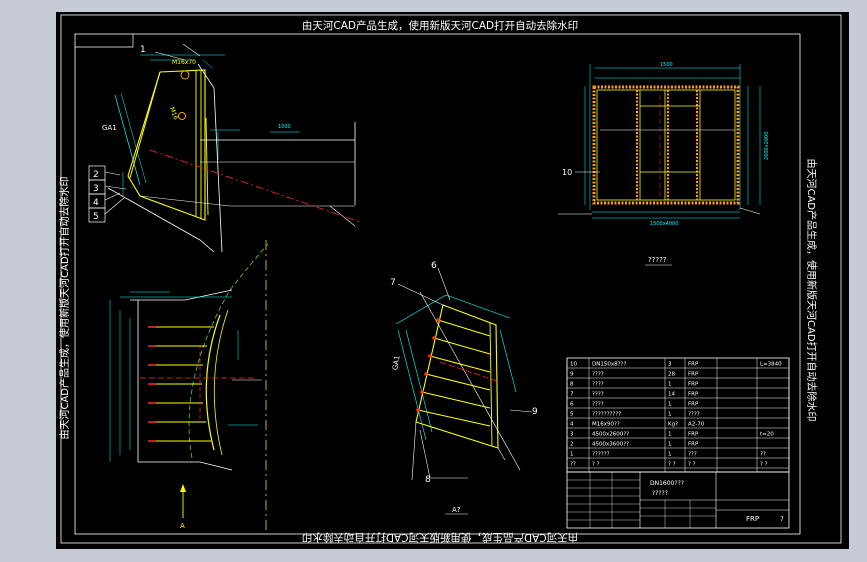  Describe the element at coordinates (609, 365) in the screenshot. I see `parts-cell-code: DN150x8???` at that location.